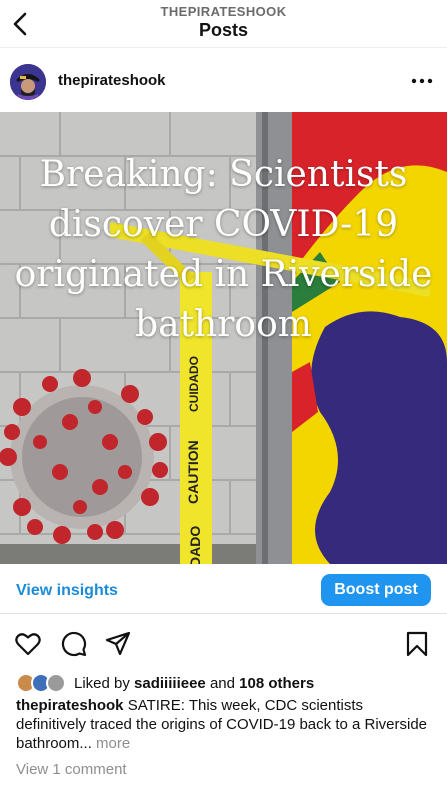  I want to click on likes-user: sadiiiiieee, so click(170, 683).